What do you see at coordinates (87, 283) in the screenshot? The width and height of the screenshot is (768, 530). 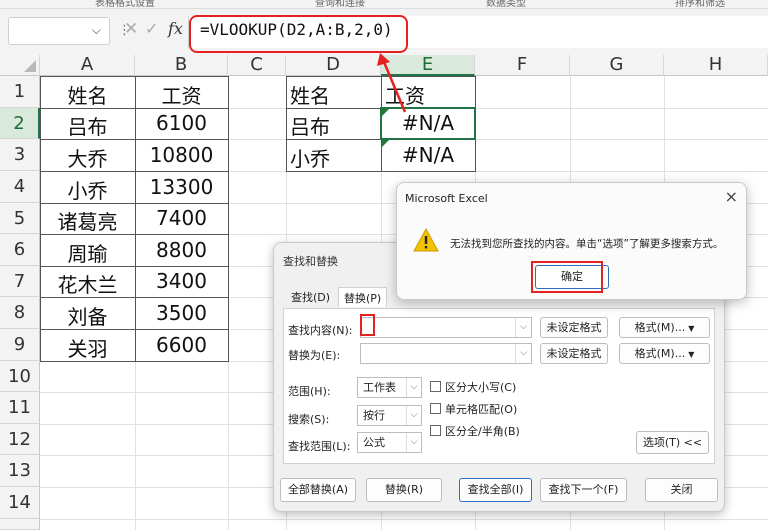 I see `table-cell: 花木兰` at bounding box center [87, 283].